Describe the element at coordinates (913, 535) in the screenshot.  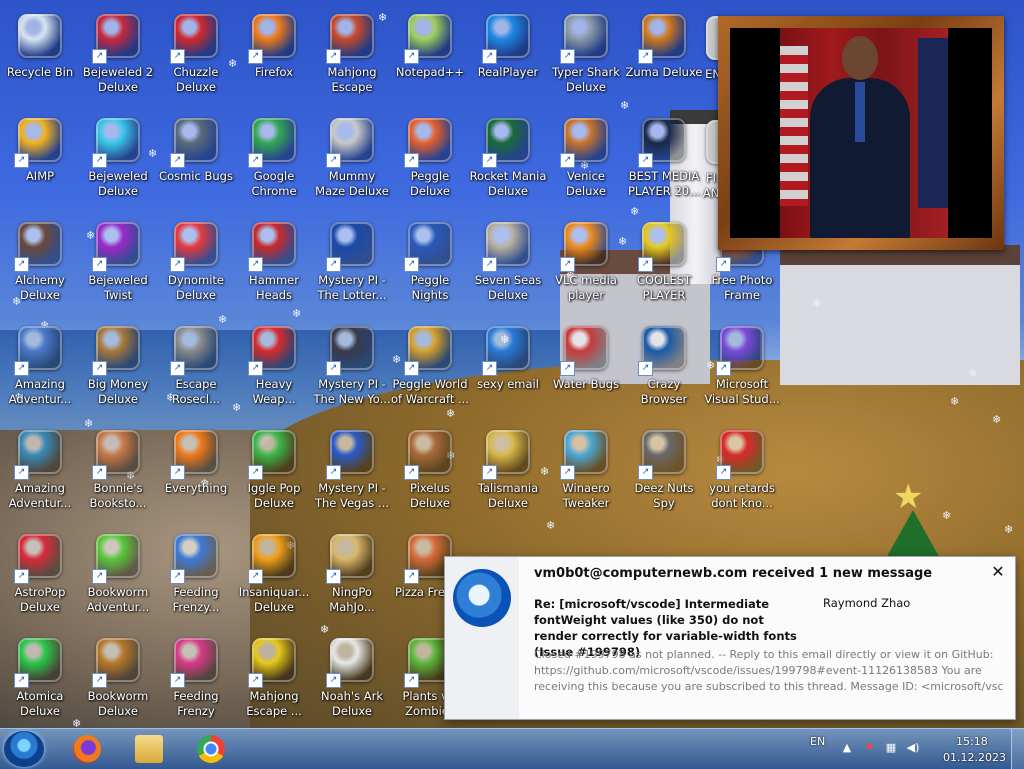
I see `christmas-tree-icon` at that location.